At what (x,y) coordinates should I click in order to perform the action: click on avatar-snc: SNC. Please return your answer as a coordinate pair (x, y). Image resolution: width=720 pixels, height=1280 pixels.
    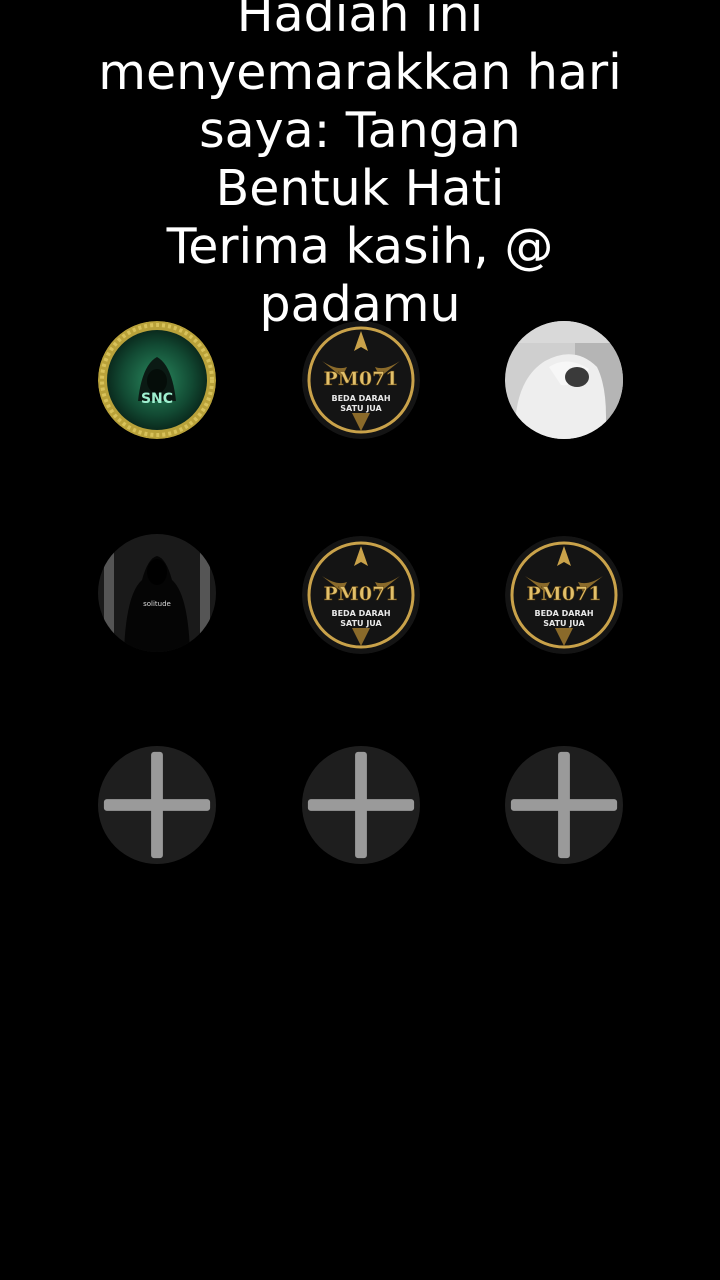
    Looking at the image, I should click on (157, 380).